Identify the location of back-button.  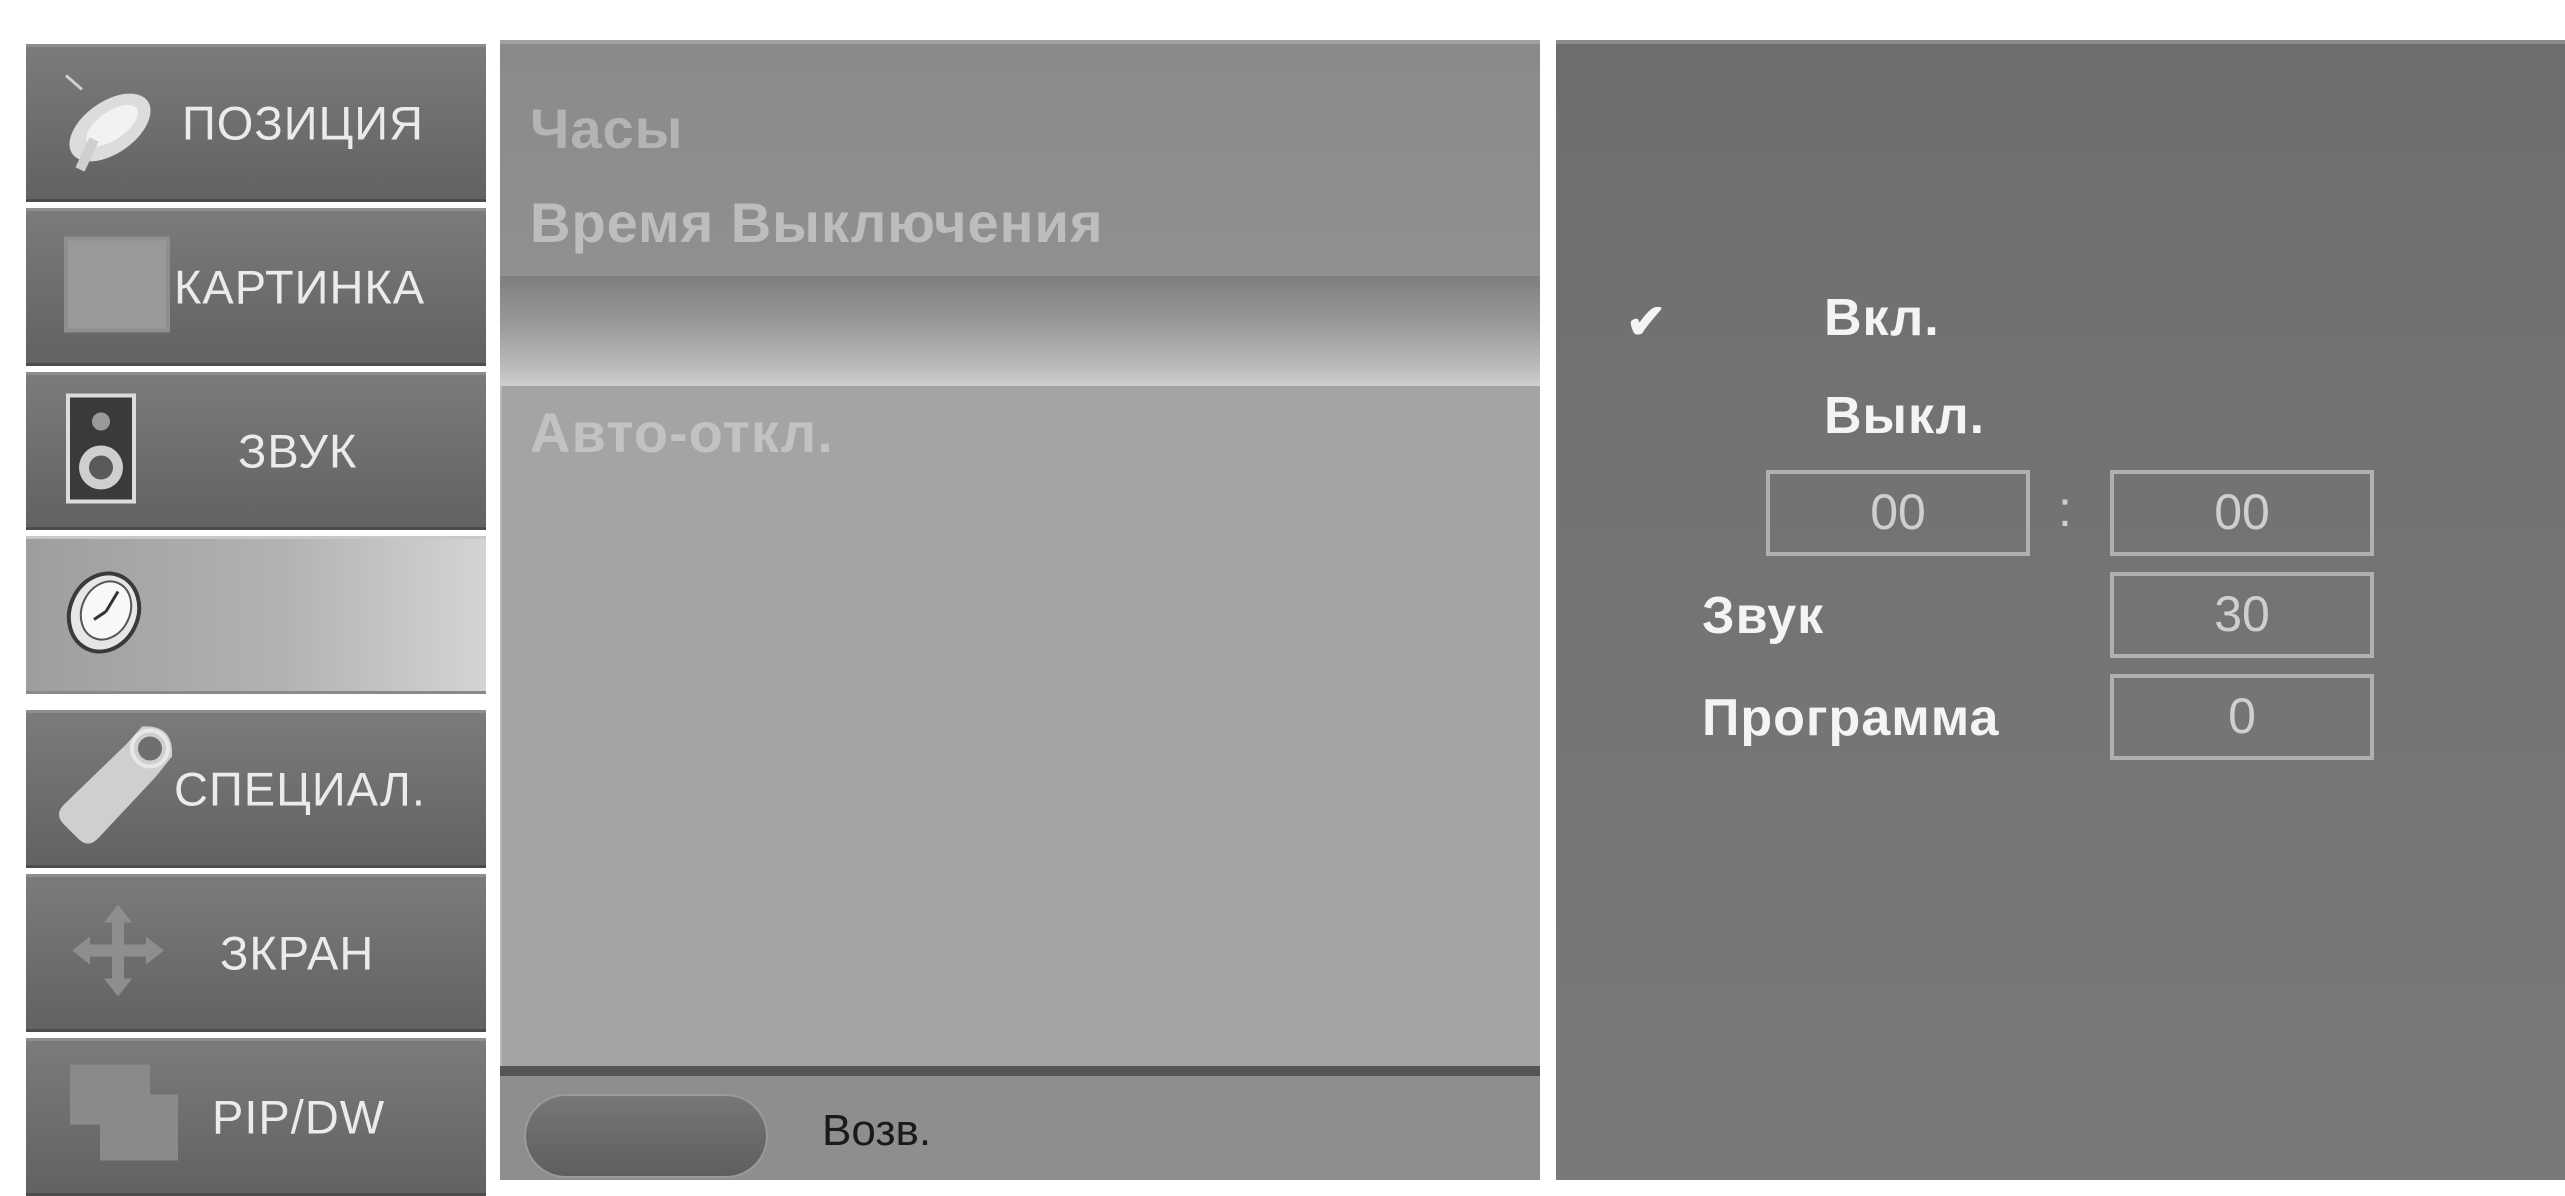
(646, 1136).